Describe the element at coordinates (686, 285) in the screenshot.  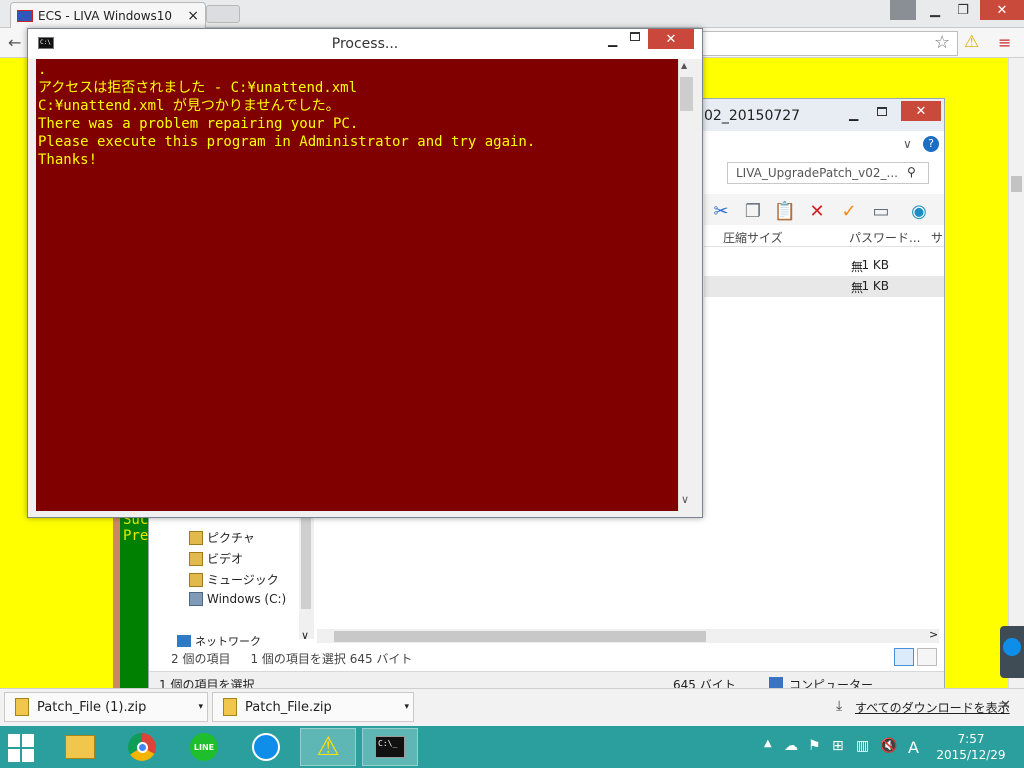
I see `console-scrollbar` at that location.